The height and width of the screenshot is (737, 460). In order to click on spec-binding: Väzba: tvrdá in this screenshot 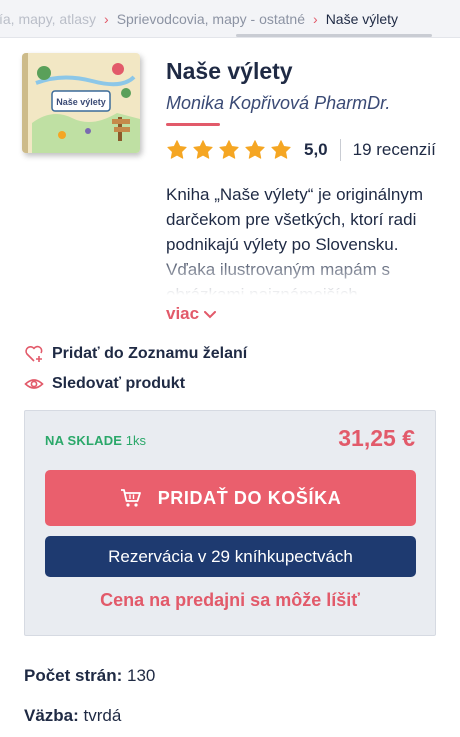, I will do `click(72, 716)`.